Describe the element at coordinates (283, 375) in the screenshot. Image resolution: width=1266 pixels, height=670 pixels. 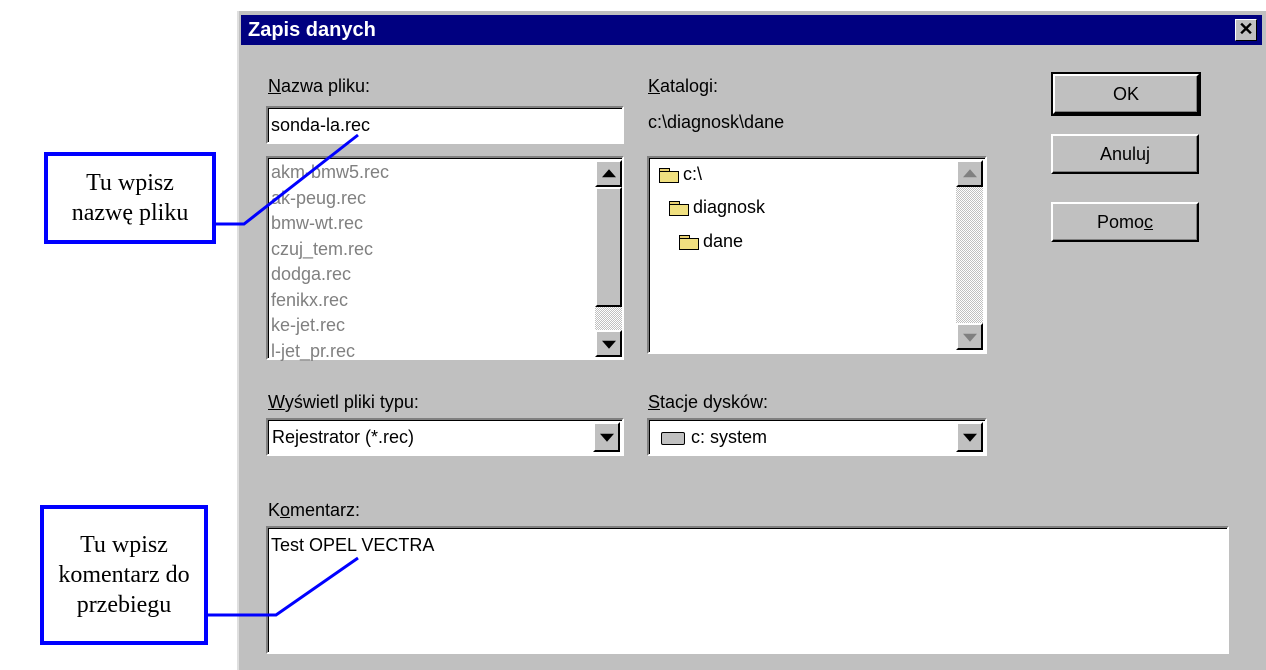
I see `annotation-leader-lines` at that location.